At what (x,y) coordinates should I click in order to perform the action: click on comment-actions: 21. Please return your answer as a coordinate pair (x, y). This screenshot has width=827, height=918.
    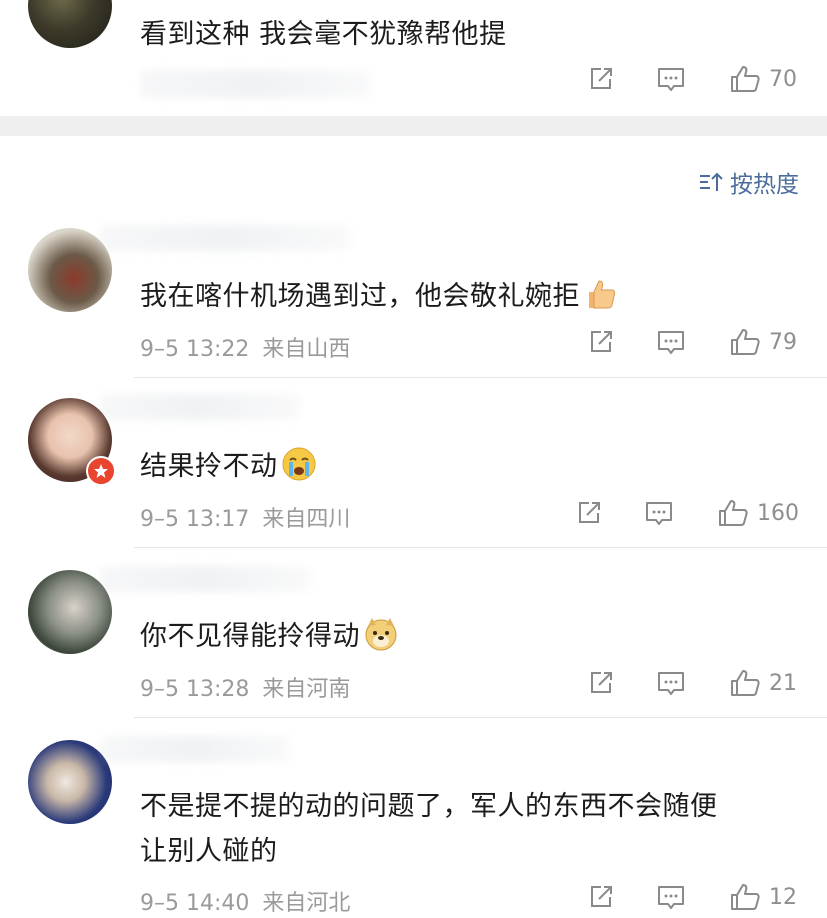
    Looking at the image, I should click on (690, 683).